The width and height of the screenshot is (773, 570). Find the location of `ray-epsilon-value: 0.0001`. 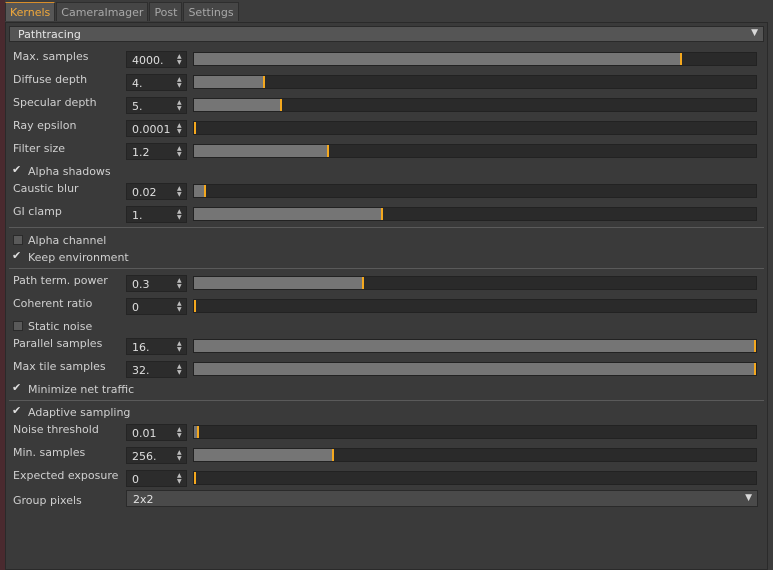

ray-epsilon-value: 0.0001 is located at coordinates (151, 129).